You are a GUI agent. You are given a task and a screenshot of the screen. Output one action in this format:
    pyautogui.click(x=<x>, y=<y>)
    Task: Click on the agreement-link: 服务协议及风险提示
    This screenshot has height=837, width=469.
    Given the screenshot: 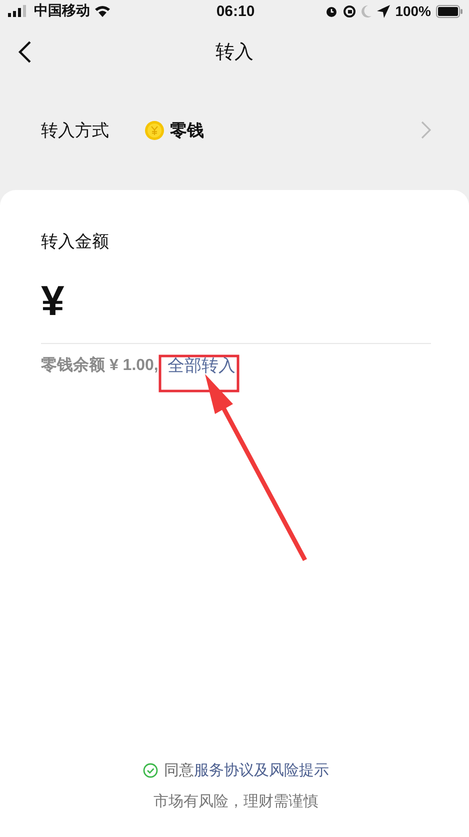 What is the action you would take?
    pyautogui.click(x=261, y=770)
    